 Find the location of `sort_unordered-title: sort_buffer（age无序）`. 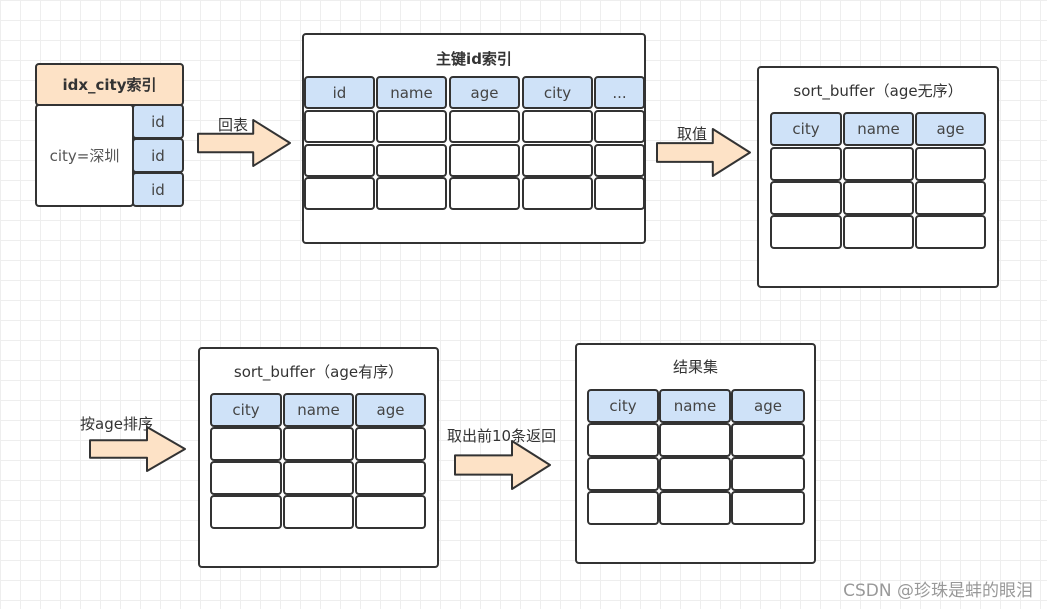

sort_unordered-title: sort_buffer（age无序） is located at coordinates (878, 91).